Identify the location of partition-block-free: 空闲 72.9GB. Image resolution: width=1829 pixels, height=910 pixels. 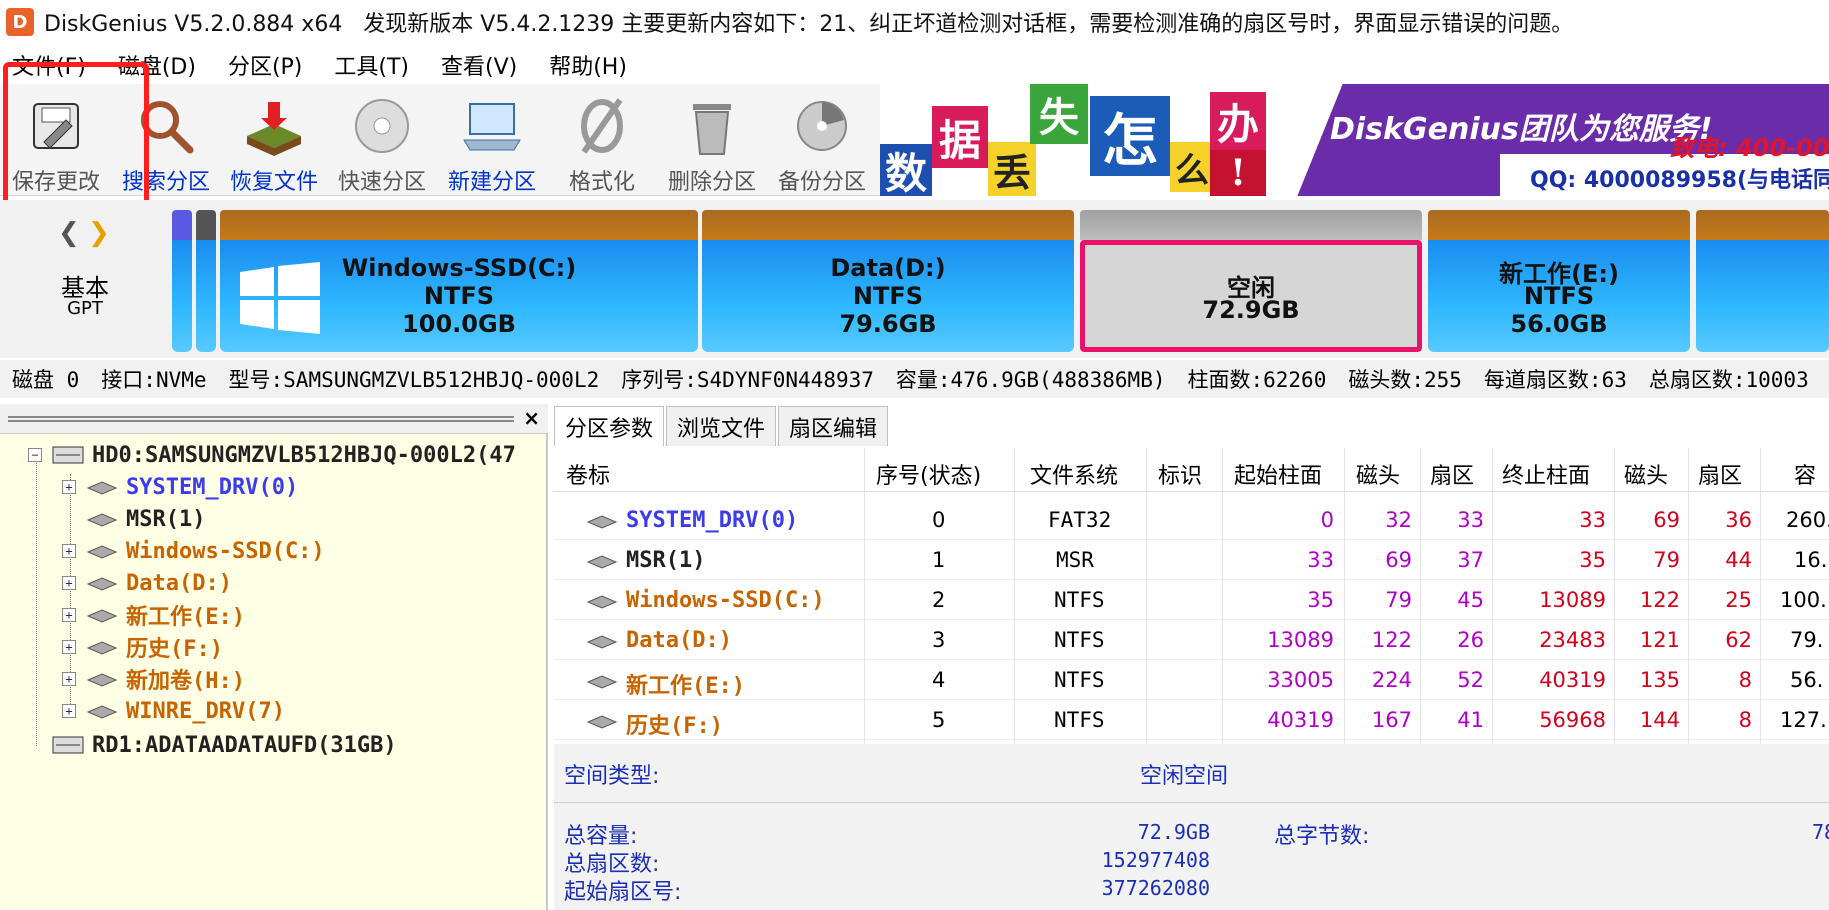
(1251, 281).